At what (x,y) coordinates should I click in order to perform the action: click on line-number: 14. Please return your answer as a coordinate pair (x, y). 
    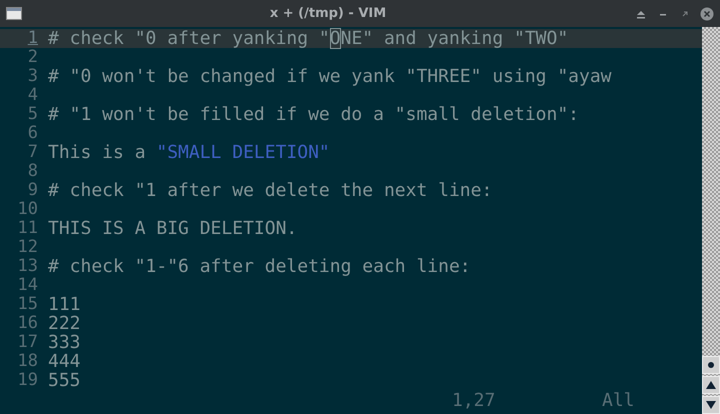
    Looking at the image, I should click on (27, 285).